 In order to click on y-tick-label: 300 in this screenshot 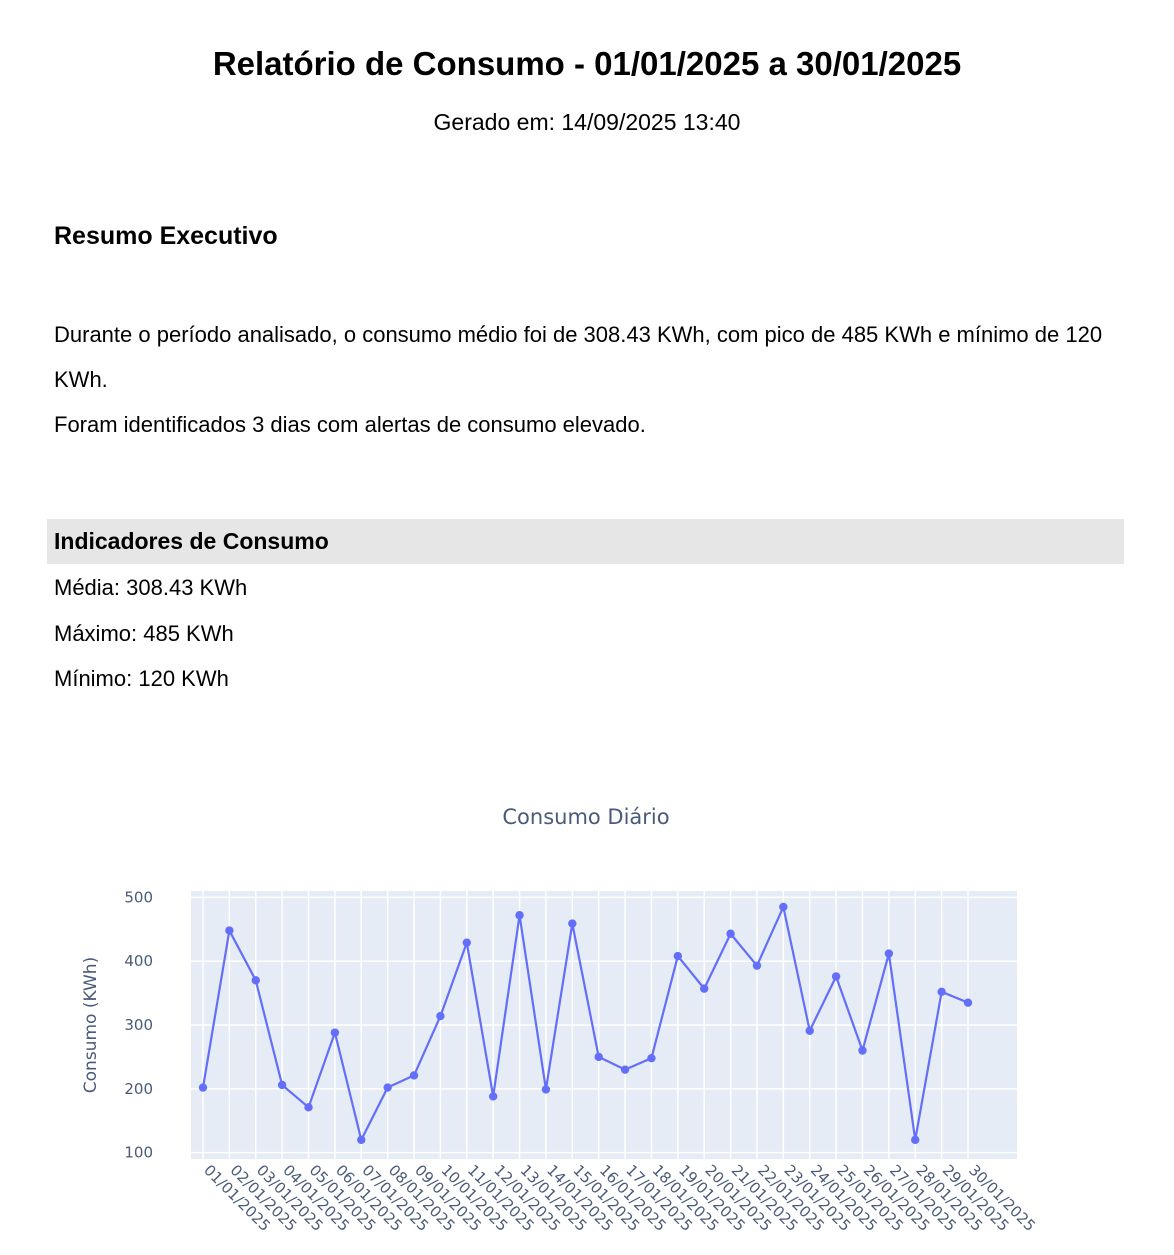, I will do `click(138, 1025)`.